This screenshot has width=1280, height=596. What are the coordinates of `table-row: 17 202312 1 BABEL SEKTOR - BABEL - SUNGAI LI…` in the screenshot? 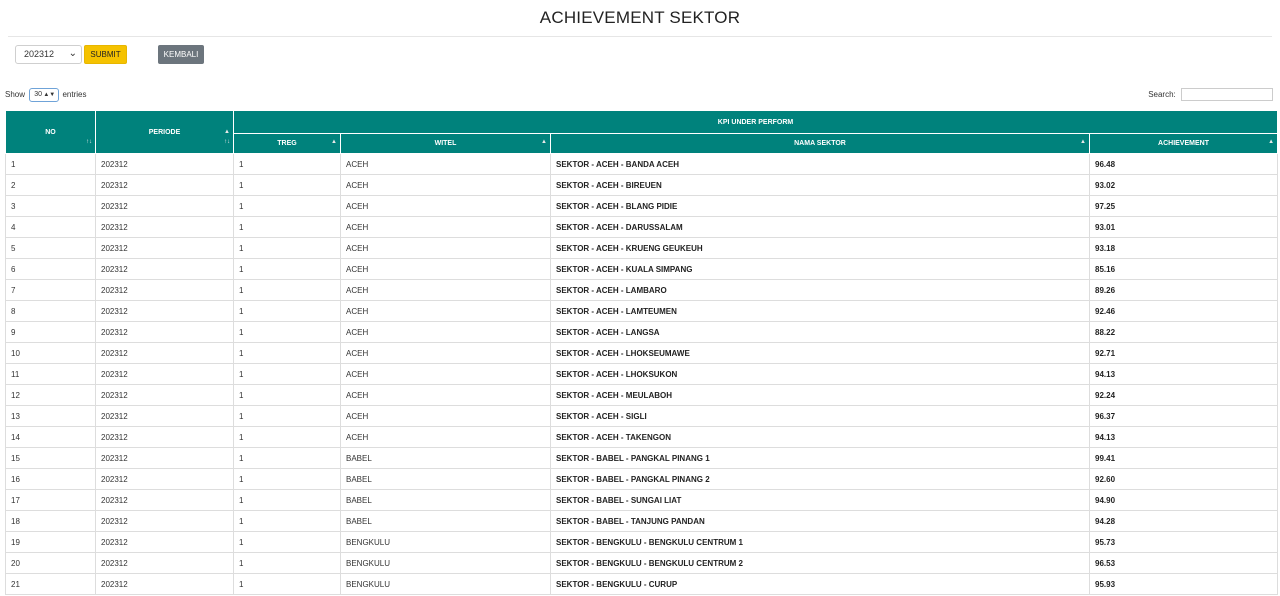 It's located at (642, 500).